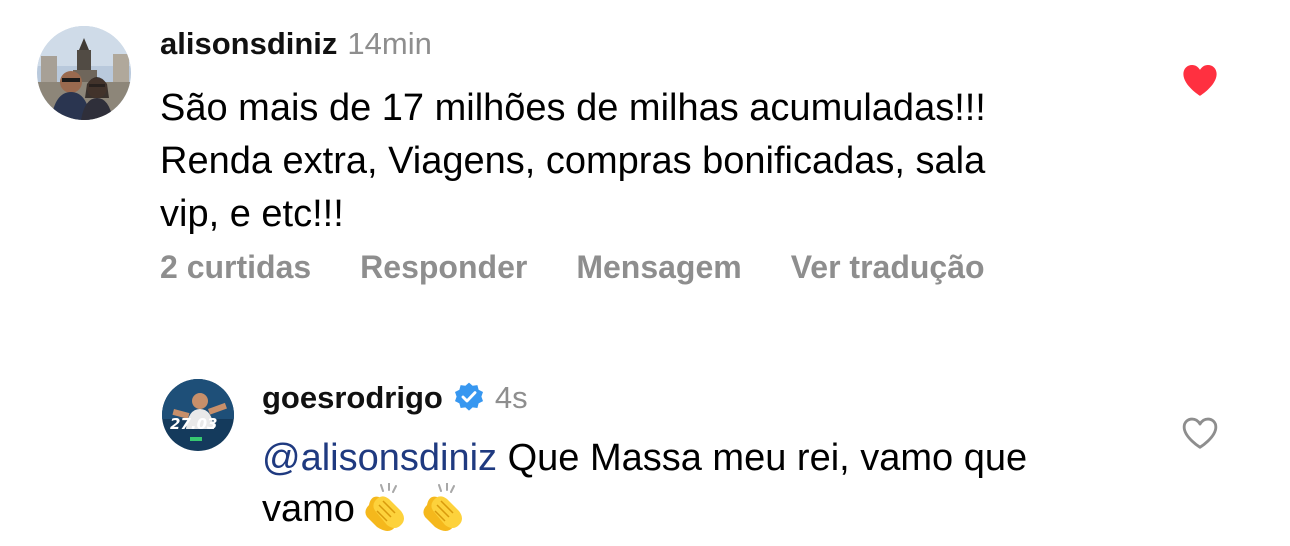 The width and height of the screenshot is (1290, 546). Describe the element at coordinates (84, 73) in the screenshot. I see `avatar` at that location.